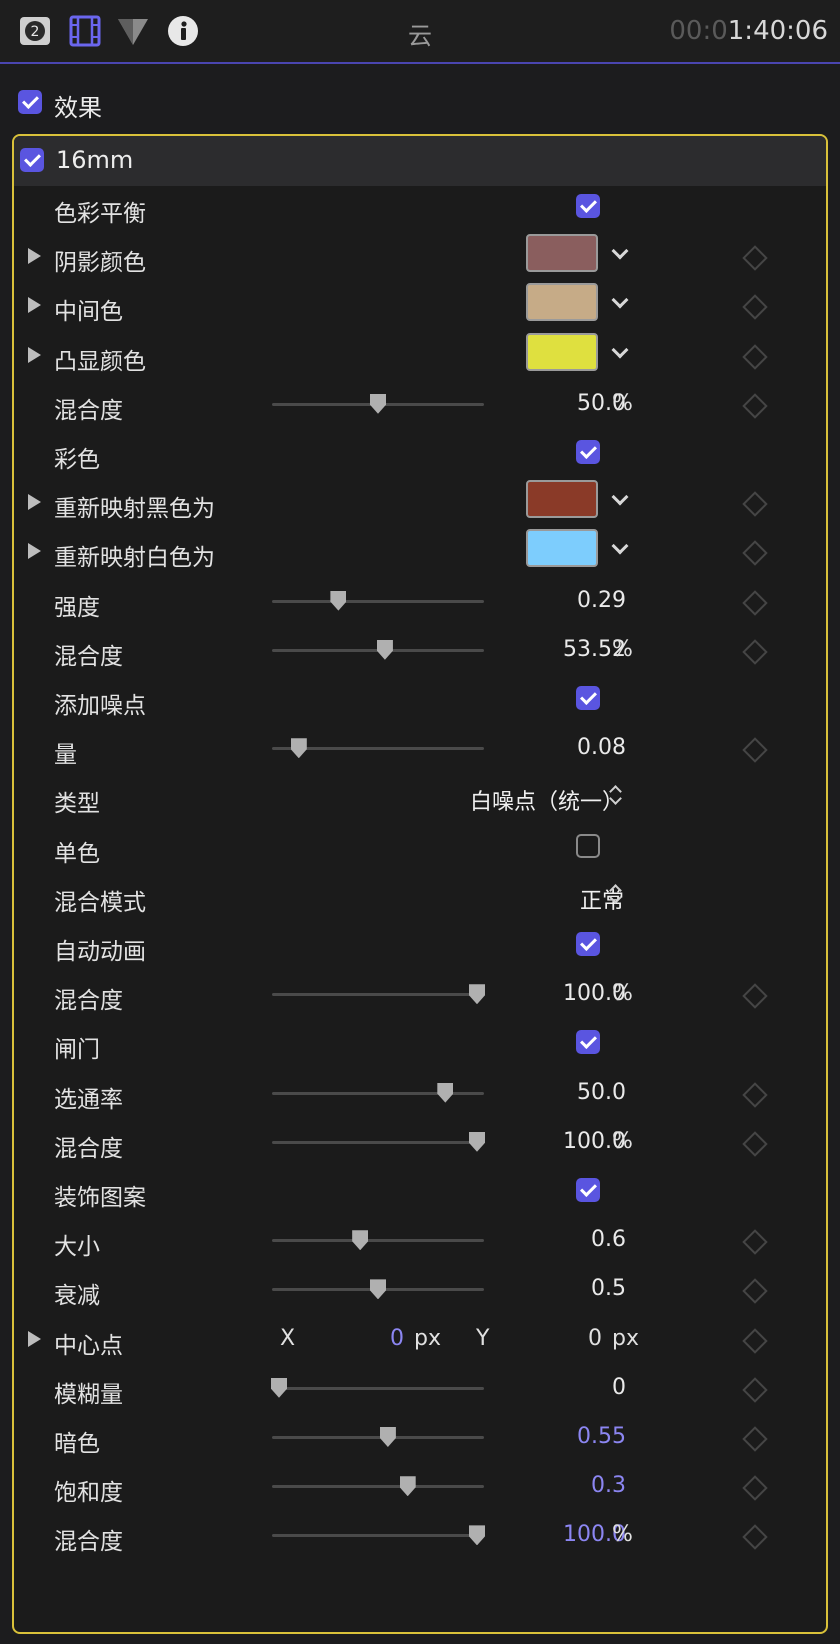 This screenshot has height=1644, width=840. I want to click on parameter-label: 暗色, so click(77, 1444).